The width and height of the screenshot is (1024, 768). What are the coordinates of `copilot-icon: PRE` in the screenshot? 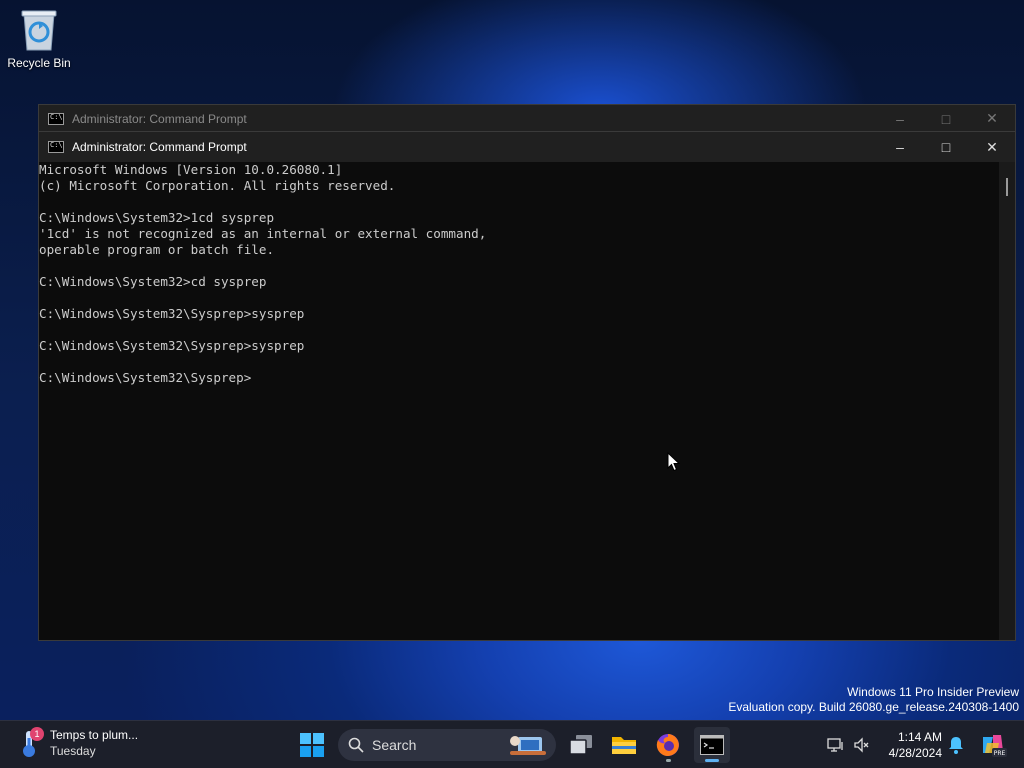 It's located at (995, 746).